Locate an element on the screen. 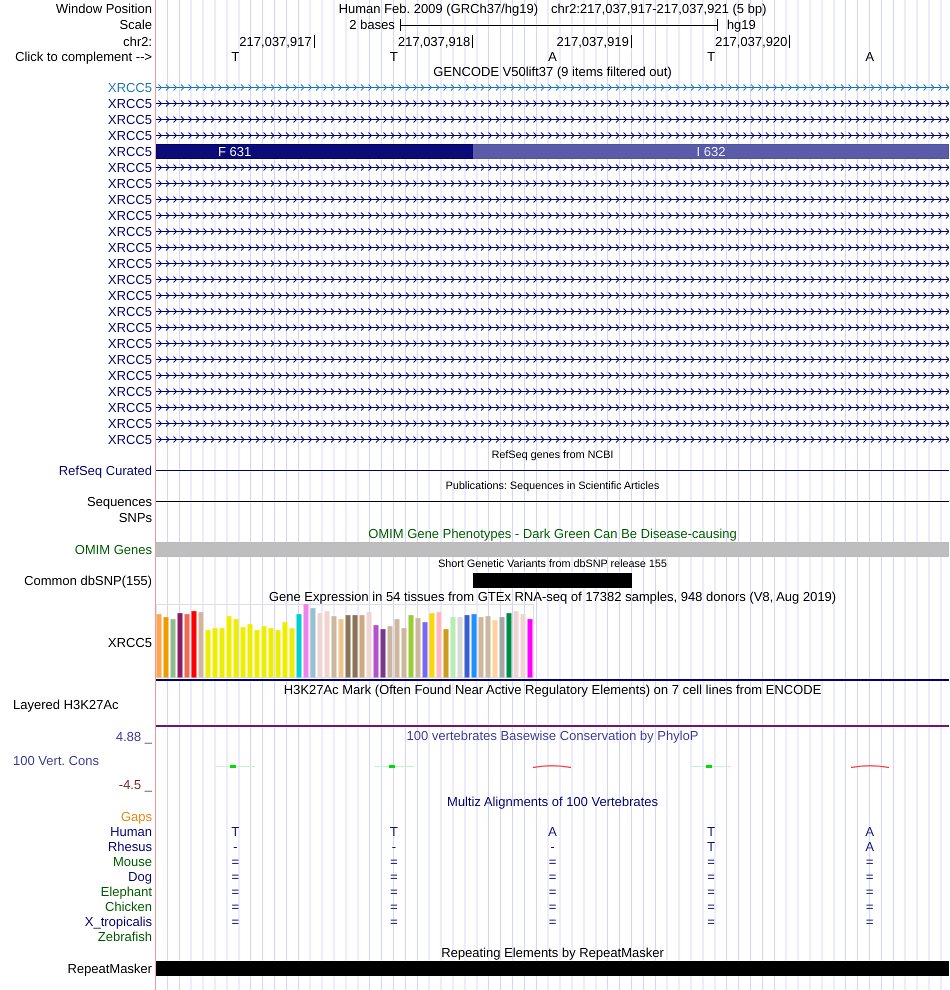 This screenshot has width=950, height=990. track-label: RepeatMasker is located at coordinates (109, 968).